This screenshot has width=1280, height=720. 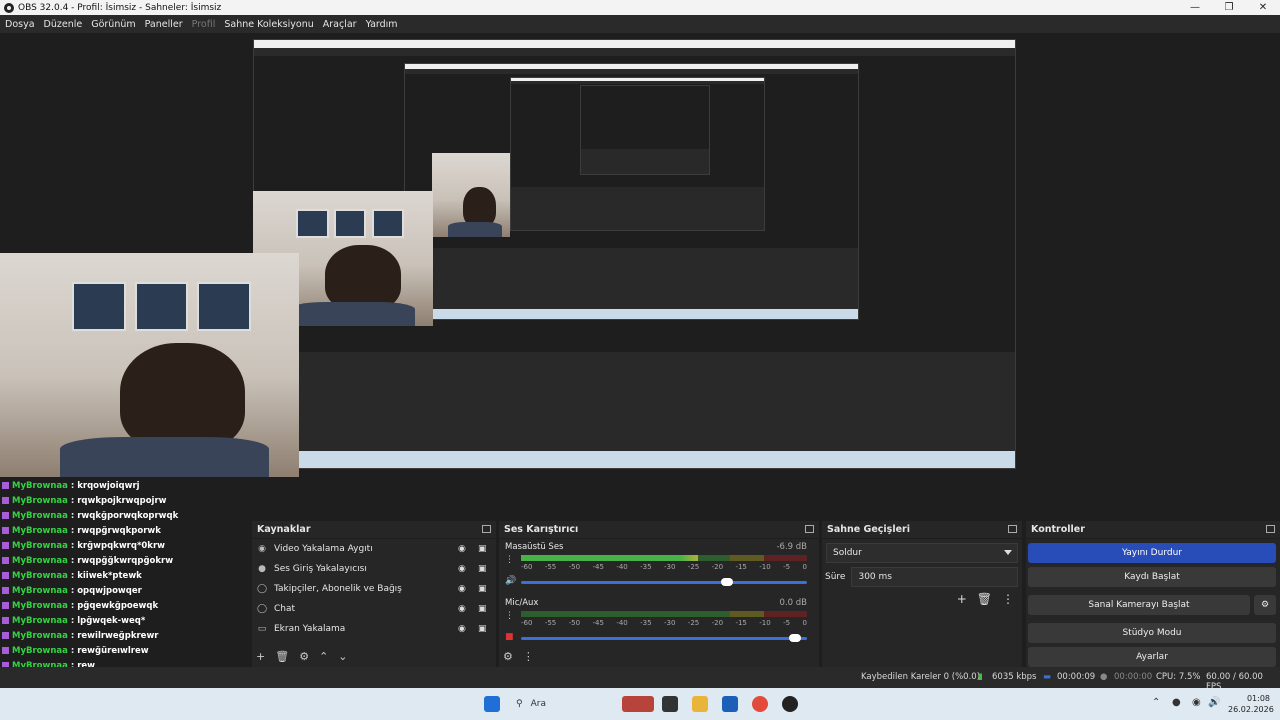 What do you see at coordinates (659, 530) in the screenshot?
I see `audio-mixer-header: Ses Karıştırıcı` at bounding box center [659, 530].